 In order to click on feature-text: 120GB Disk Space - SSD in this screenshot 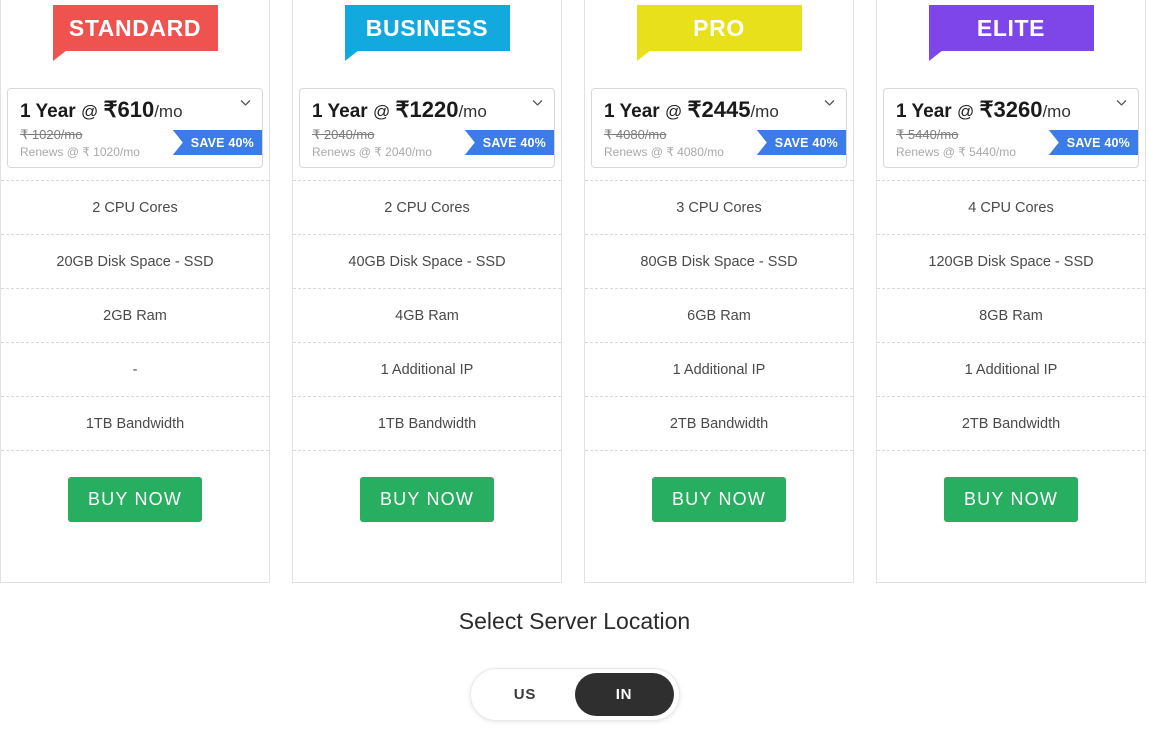, I will do `click(1011, 261)`.